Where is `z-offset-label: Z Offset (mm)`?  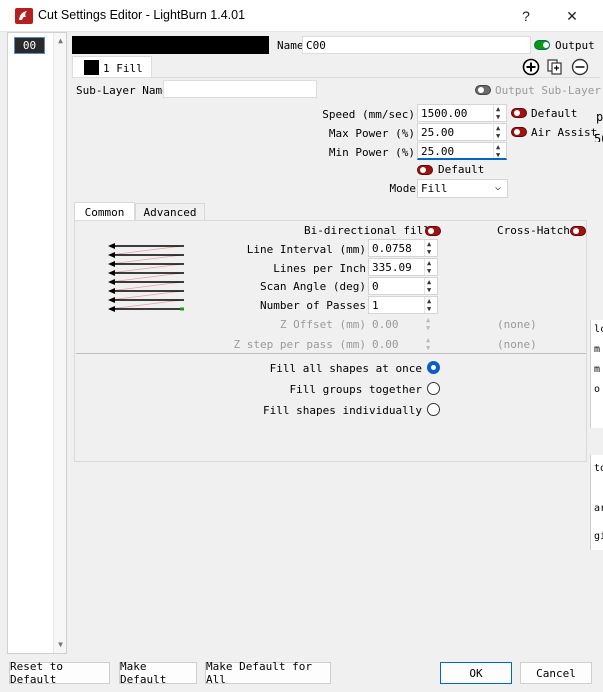 z-offset-label: Z Offset (mm) is located at coordinates (322, 324).